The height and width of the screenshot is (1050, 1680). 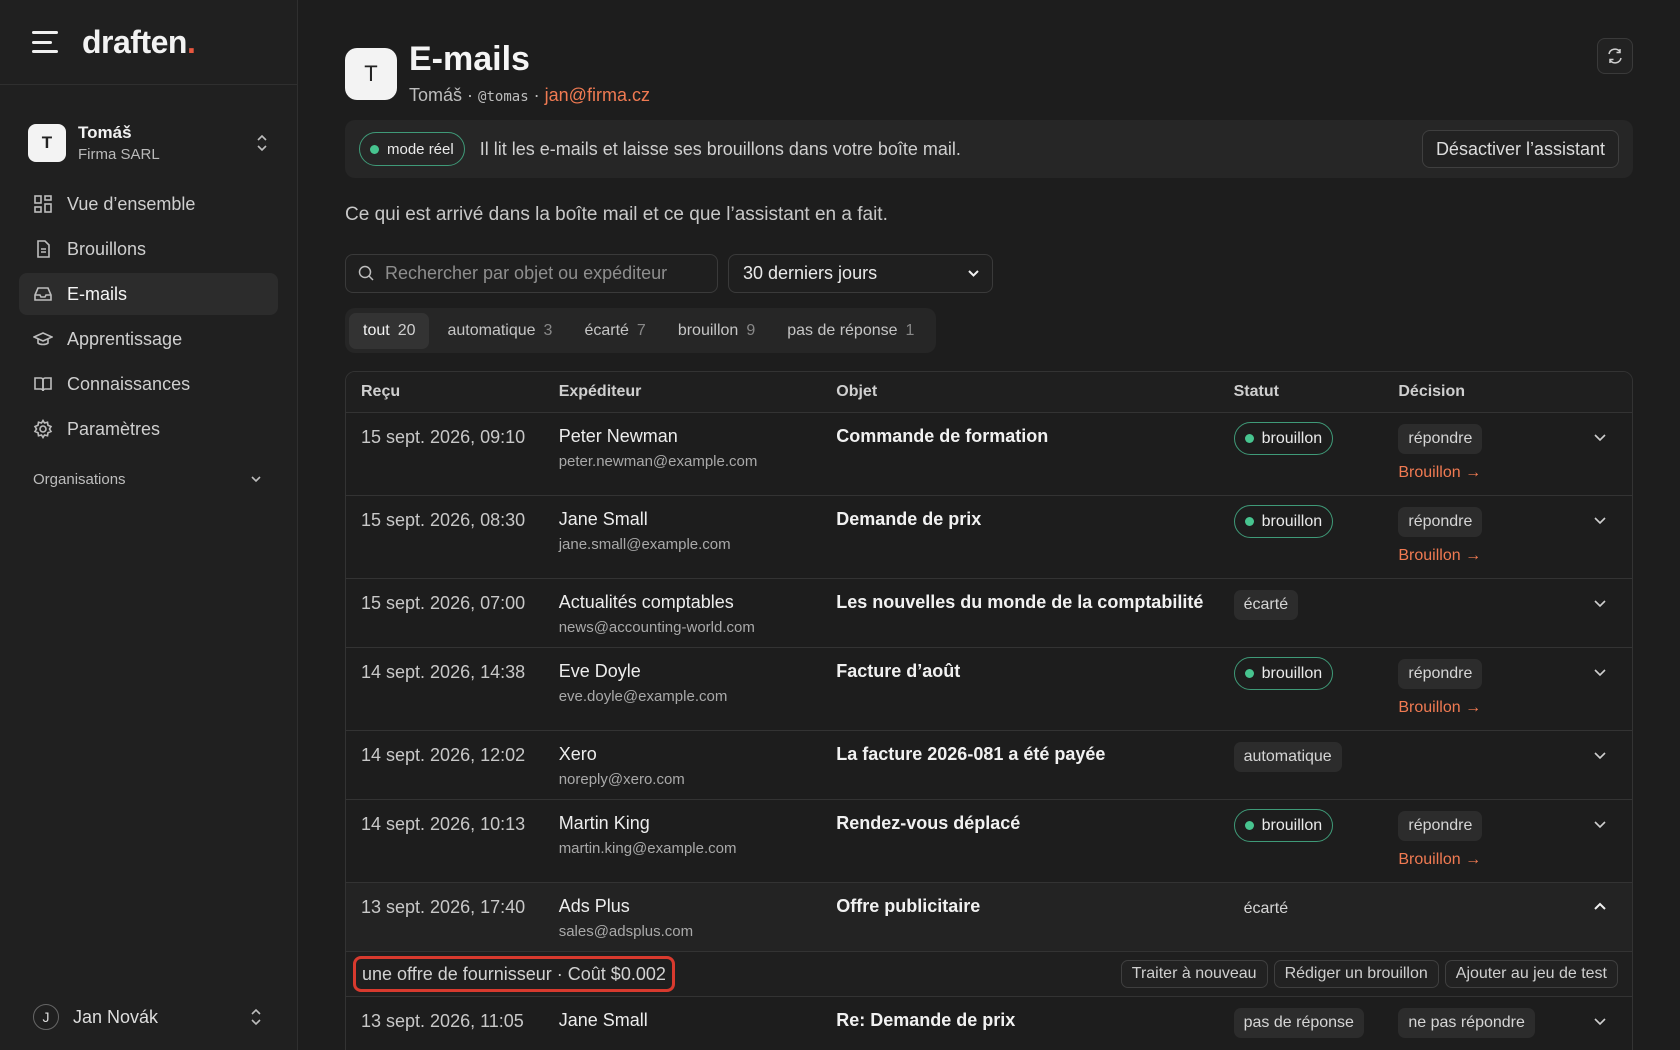 I want to click on tab-all: tout 20, so click(x=389, y=330).